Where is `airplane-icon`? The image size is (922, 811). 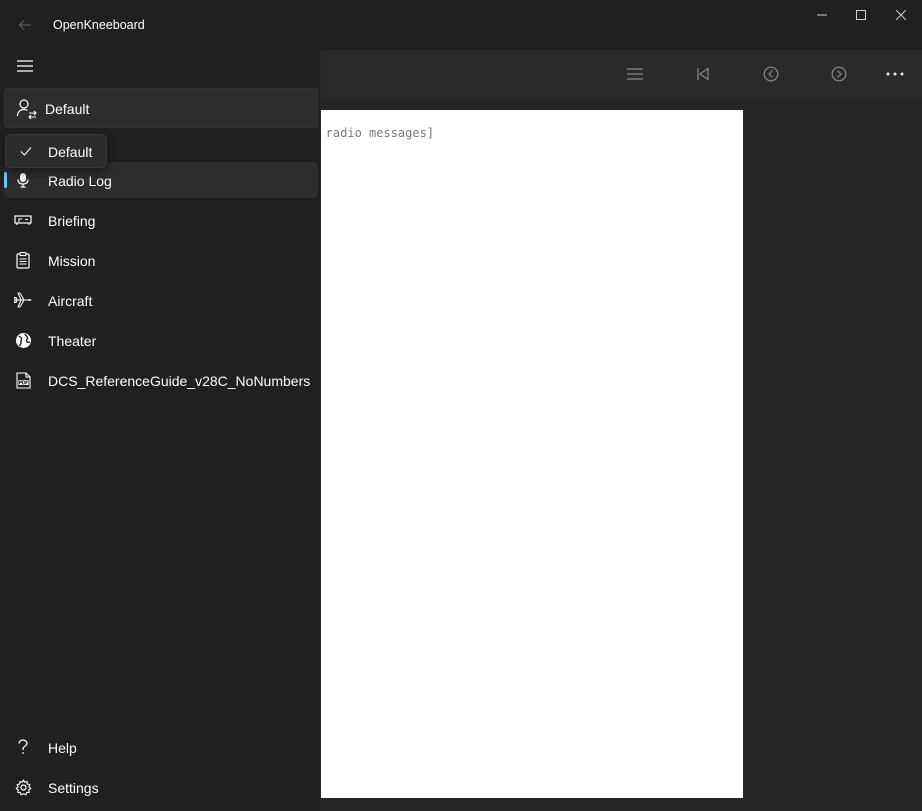
airplane-icon is located at coordinates (23, 300).